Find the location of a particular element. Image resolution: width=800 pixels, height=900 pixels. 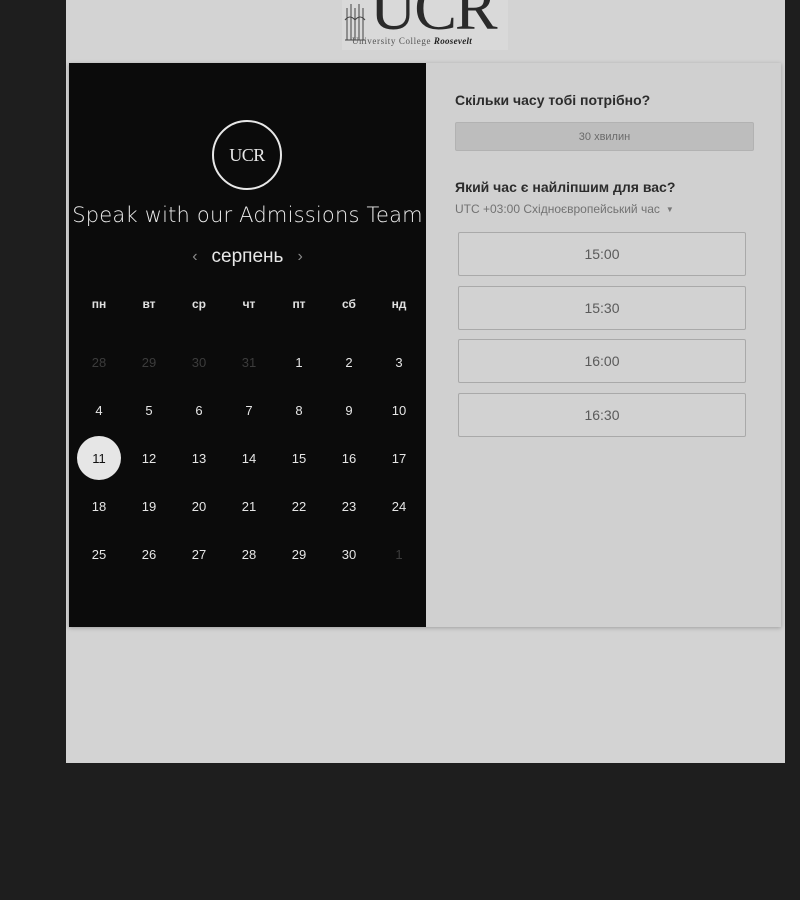

time-slot-button: 15:30 is located at coordinates (602, 307).